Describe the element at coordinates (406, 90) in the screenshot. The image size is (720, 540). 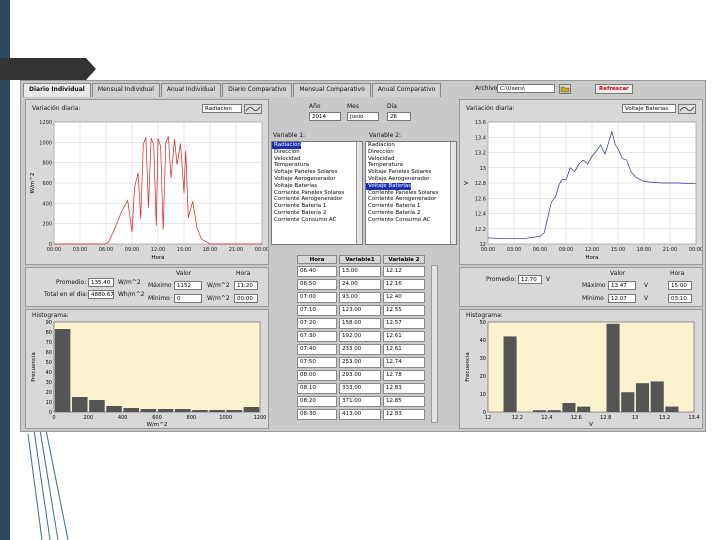
I see `tab-5: Anual Comparativo` at that location.